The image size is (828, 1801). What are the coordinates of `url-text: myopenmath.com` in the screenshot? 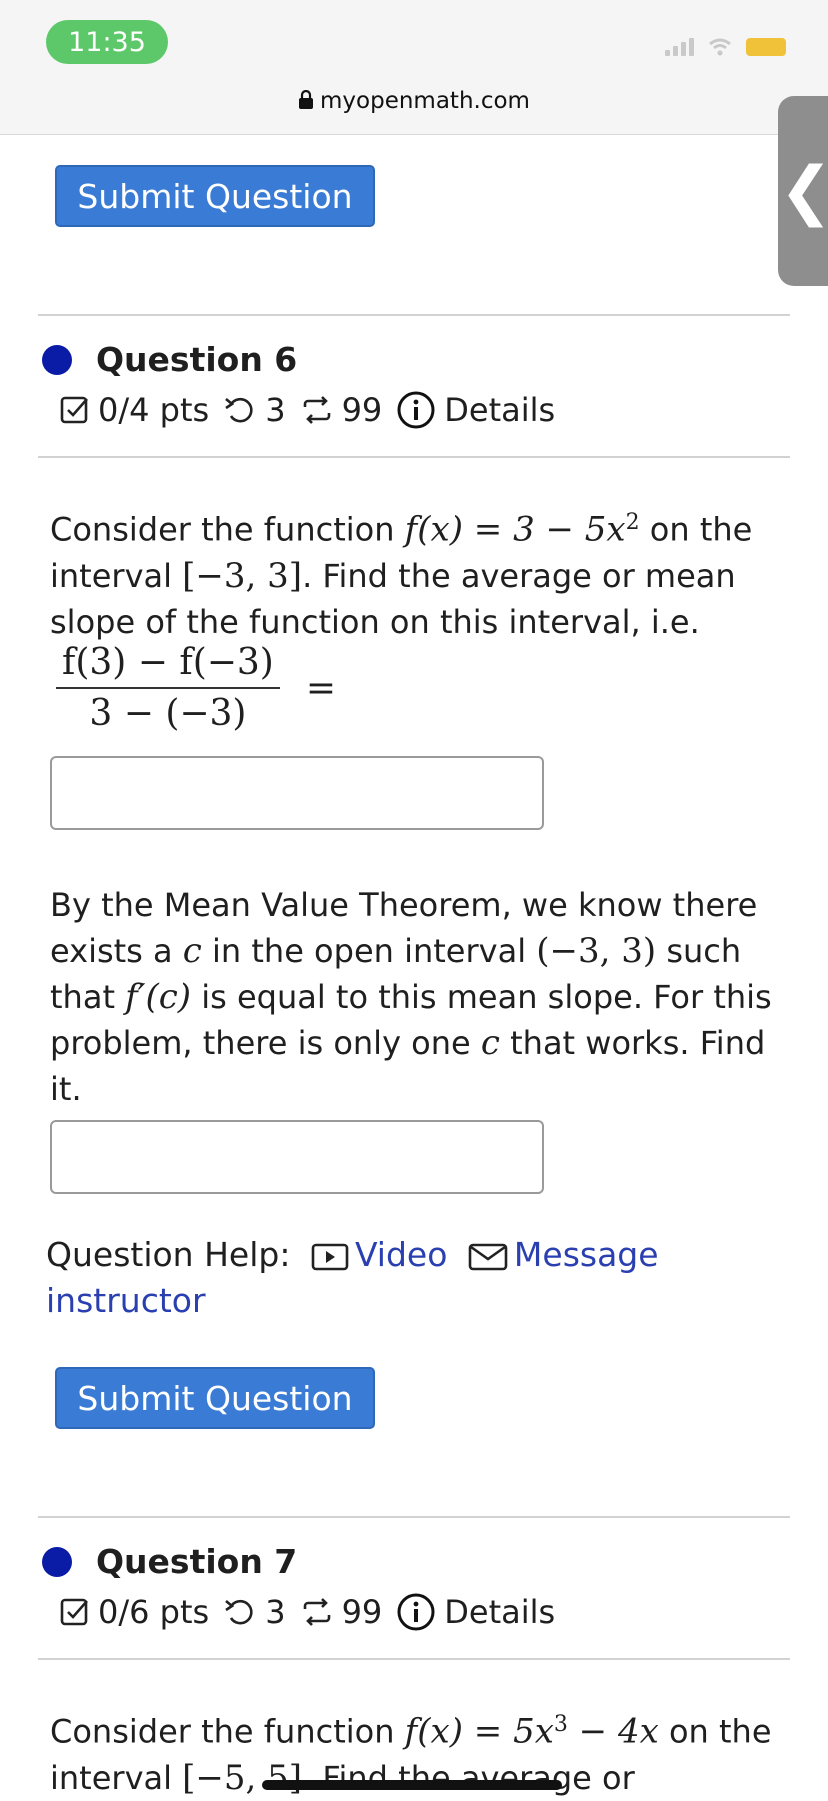 It's located at (425, 101).